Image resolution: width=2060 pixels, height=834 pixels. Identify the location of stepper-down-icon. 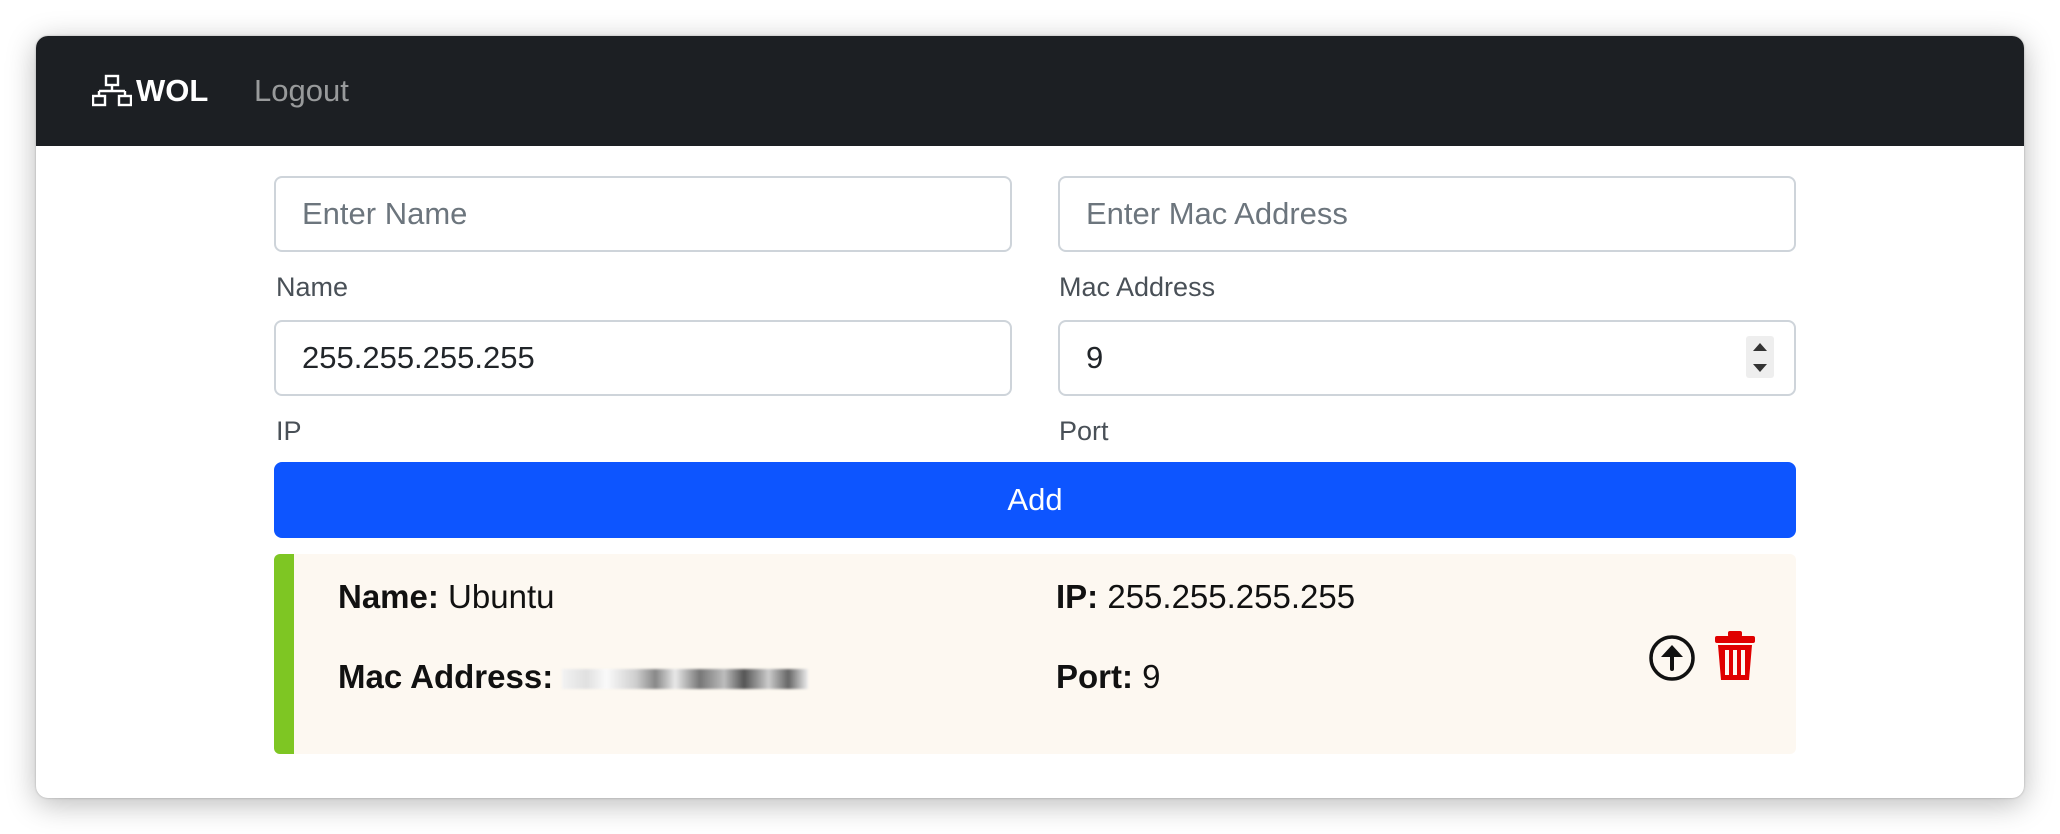
(1760, 367).